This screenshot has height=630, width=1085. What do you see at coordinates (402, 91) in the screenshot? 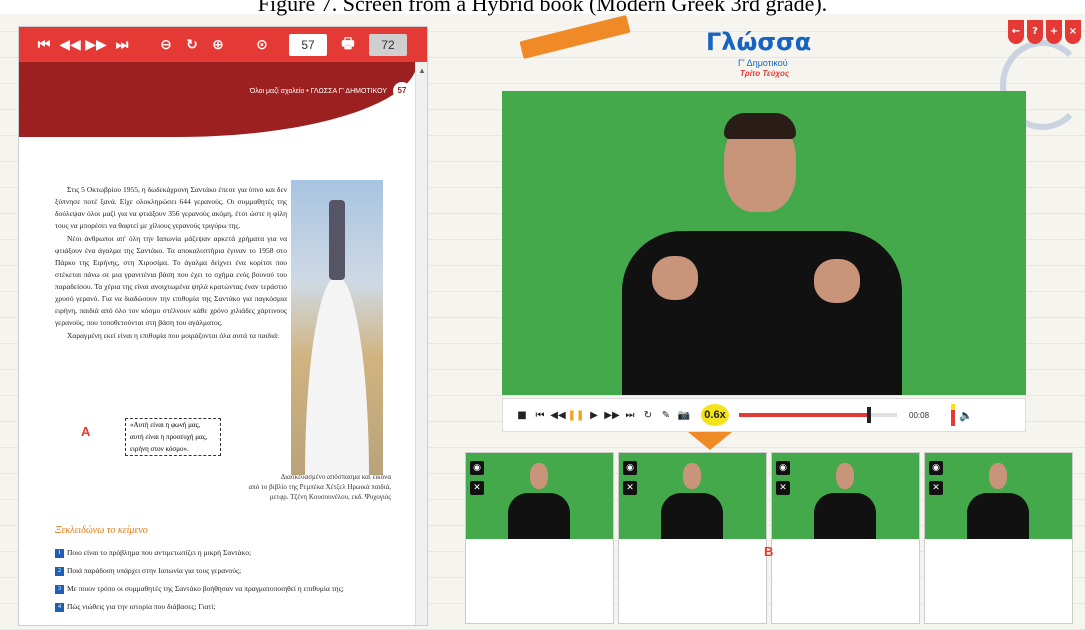
I see `page-number-badge: 57` at bounding box center [402, 91].